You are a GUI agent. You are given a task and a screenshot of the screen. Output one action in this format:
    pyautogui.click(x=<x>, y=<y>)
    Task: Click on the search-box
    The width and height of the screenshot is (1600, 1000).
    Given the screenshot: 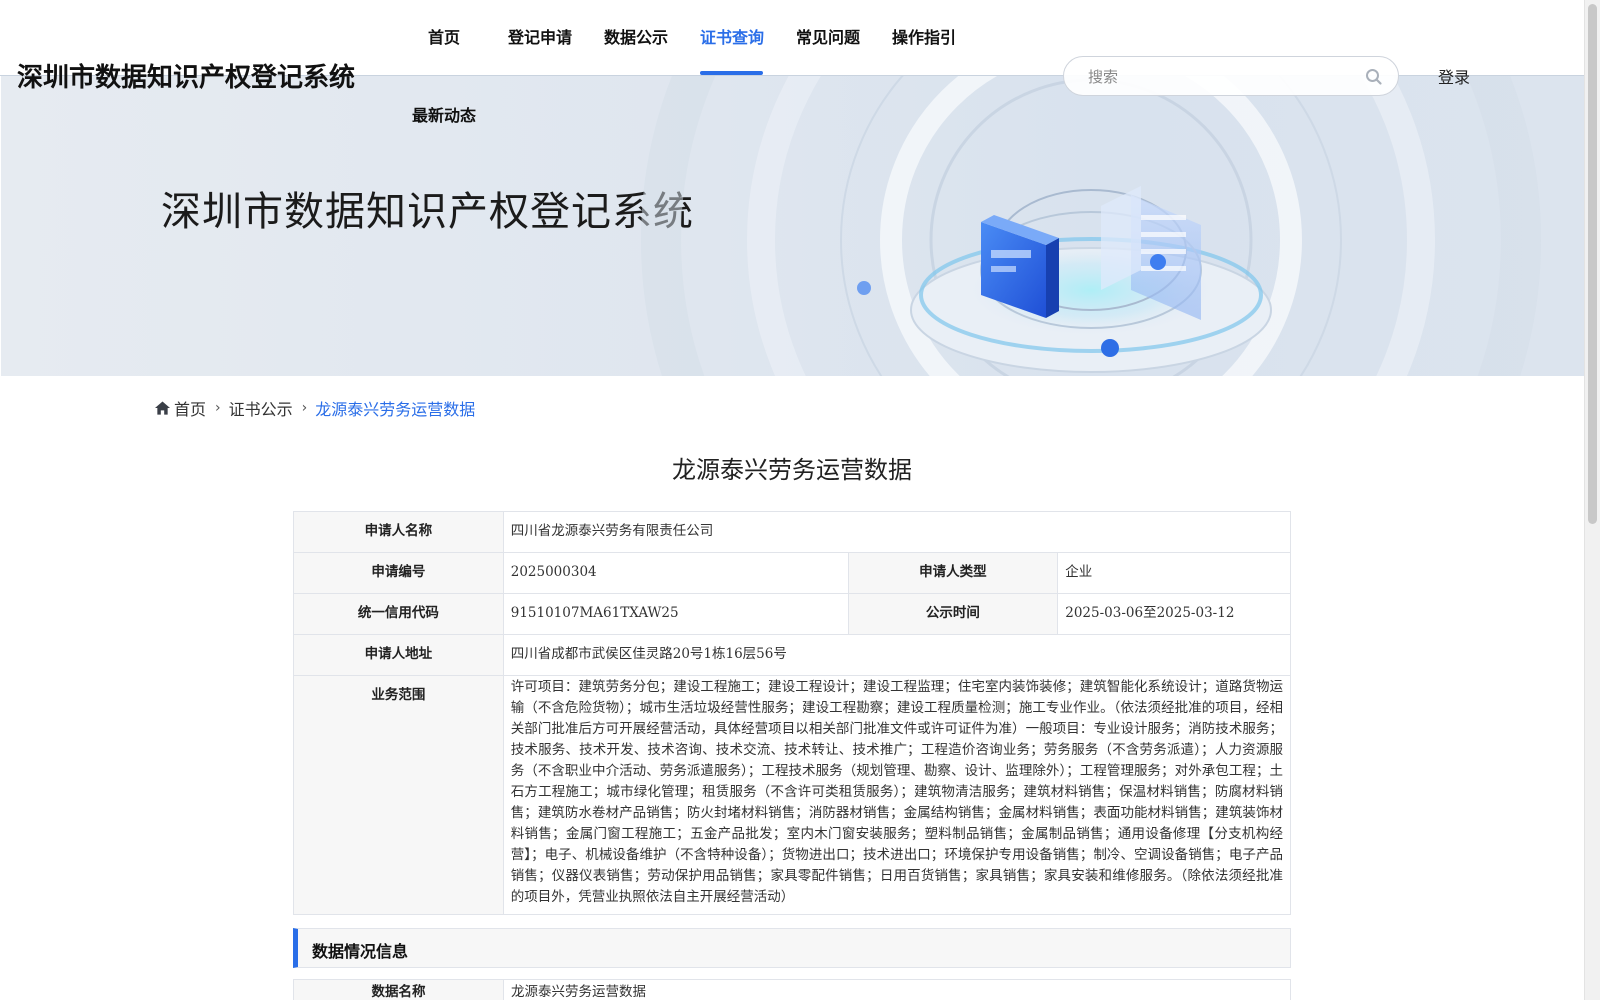 What is the action you would take?
    pyautogui.click(x=1231, y=76)
    